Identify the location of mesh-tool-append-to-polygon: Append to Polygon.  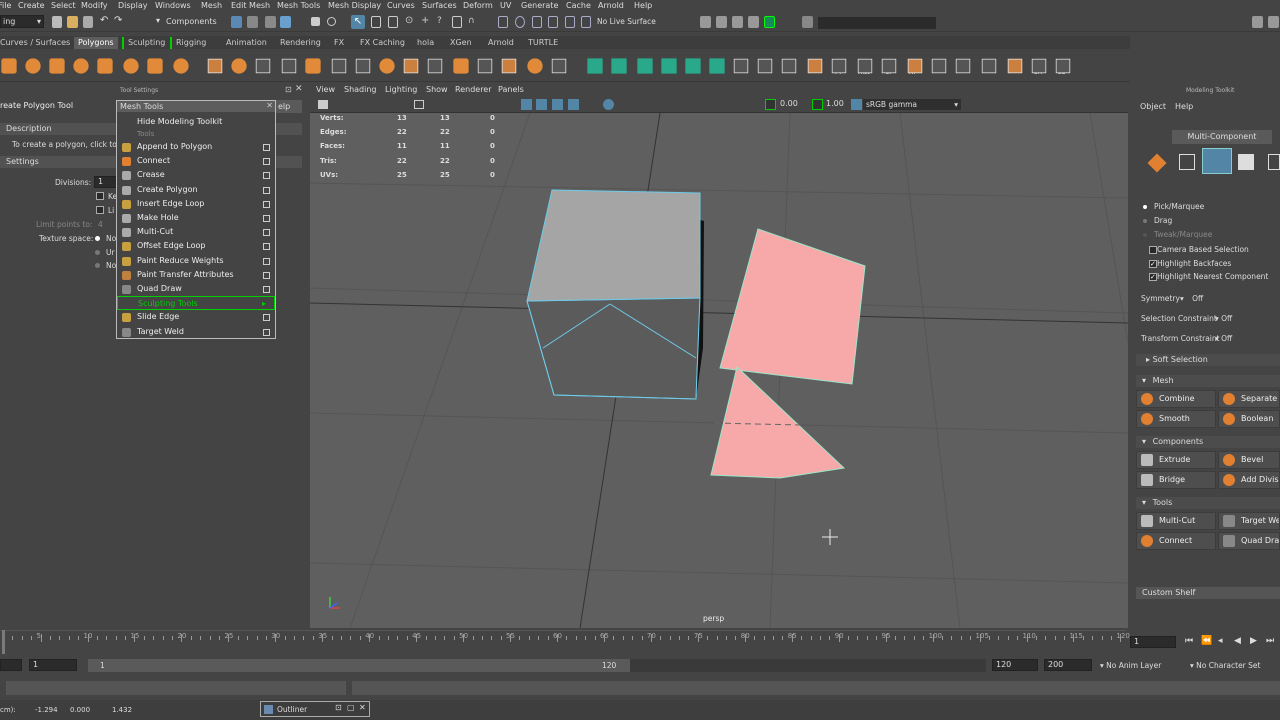
(196, 147).